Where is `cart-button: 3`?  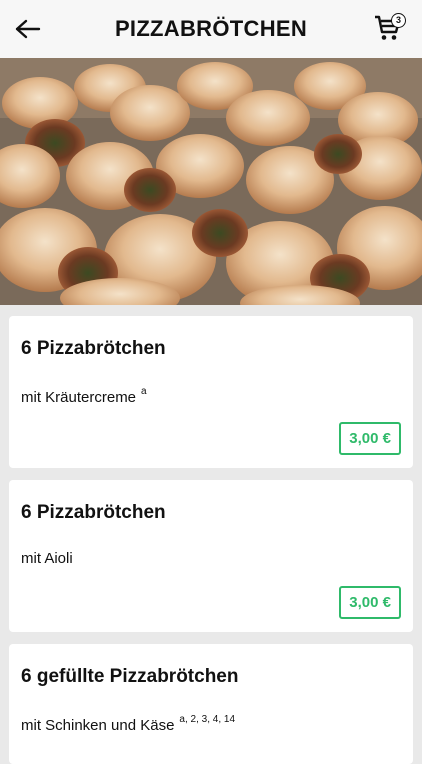 cart-button: 3 is located at coordinates (390, 28).